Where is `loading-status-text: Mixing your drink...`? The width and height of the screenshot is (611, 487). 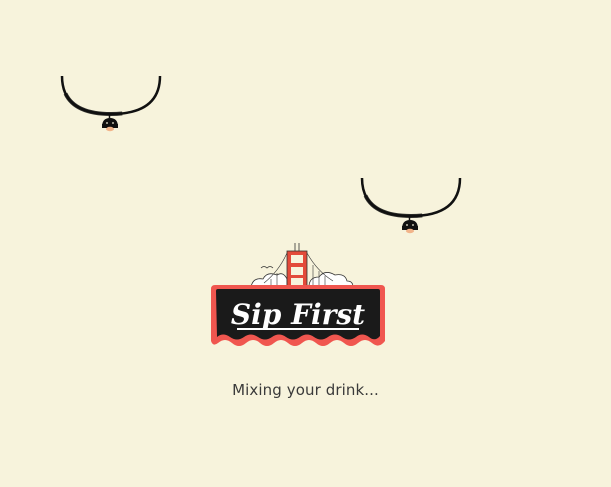
loading-status-text: Mixing your drink... is located at coordinates (305, 390).